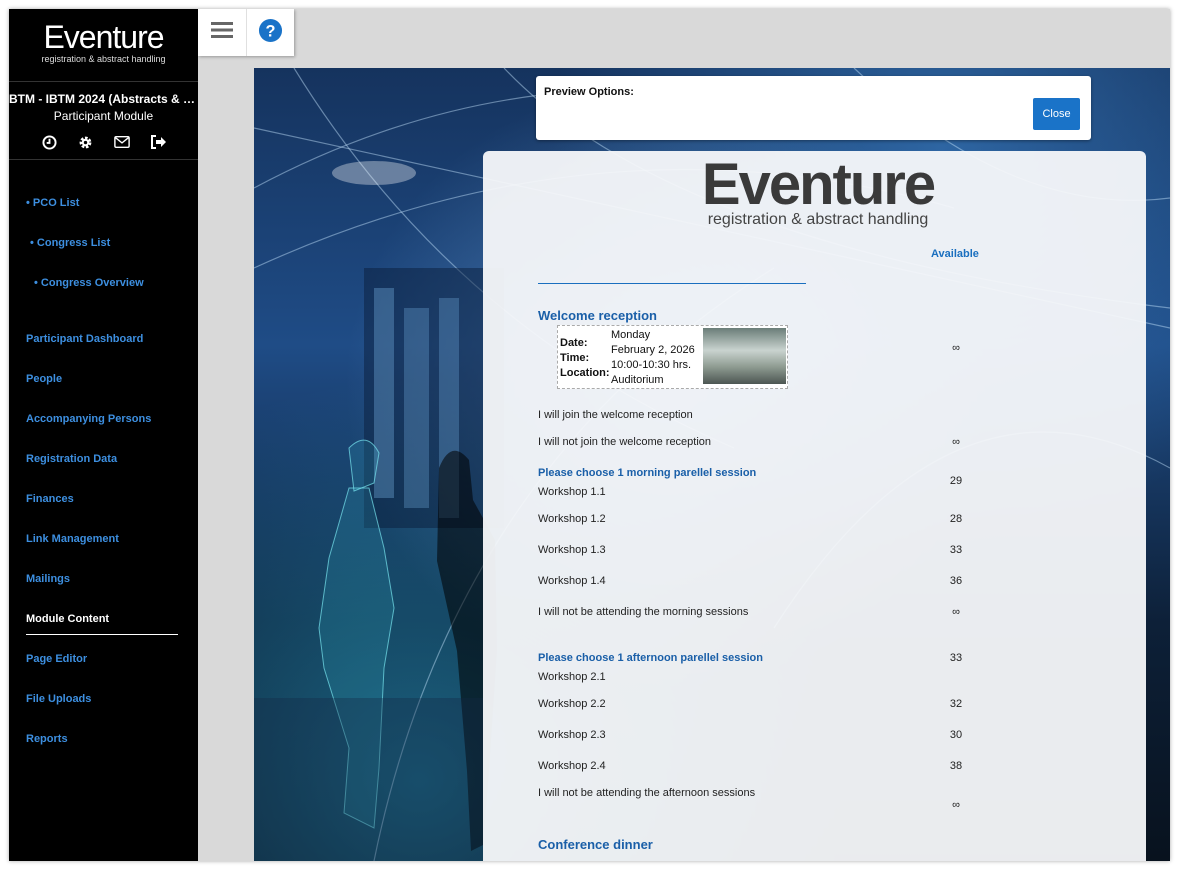 This screenshot has width=1178, height=869. What do you see at coordinates (84, 339) in the screenshot?
I see `sidebar-item-participant-dashboard: Participant Dashboard` at bounding box center [84, 339].